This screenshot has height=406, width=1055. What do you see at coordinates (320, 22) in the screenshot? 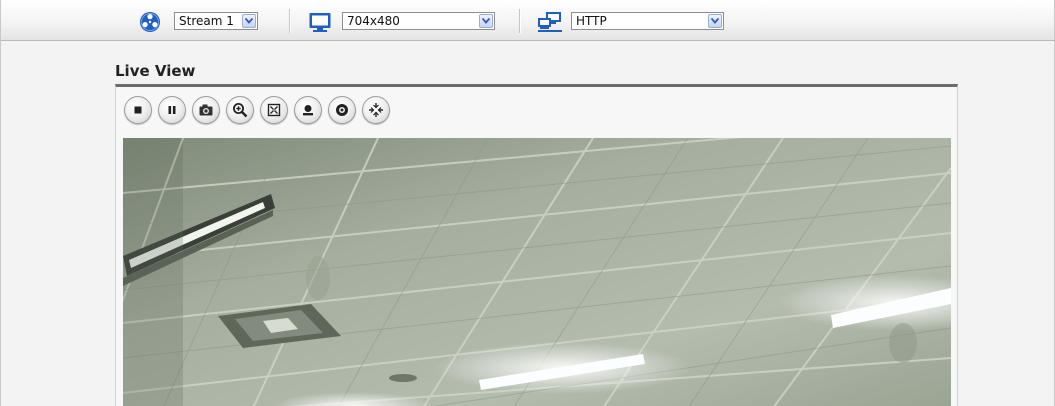
I see `monitor-icon` at bounding box center [320, 22].